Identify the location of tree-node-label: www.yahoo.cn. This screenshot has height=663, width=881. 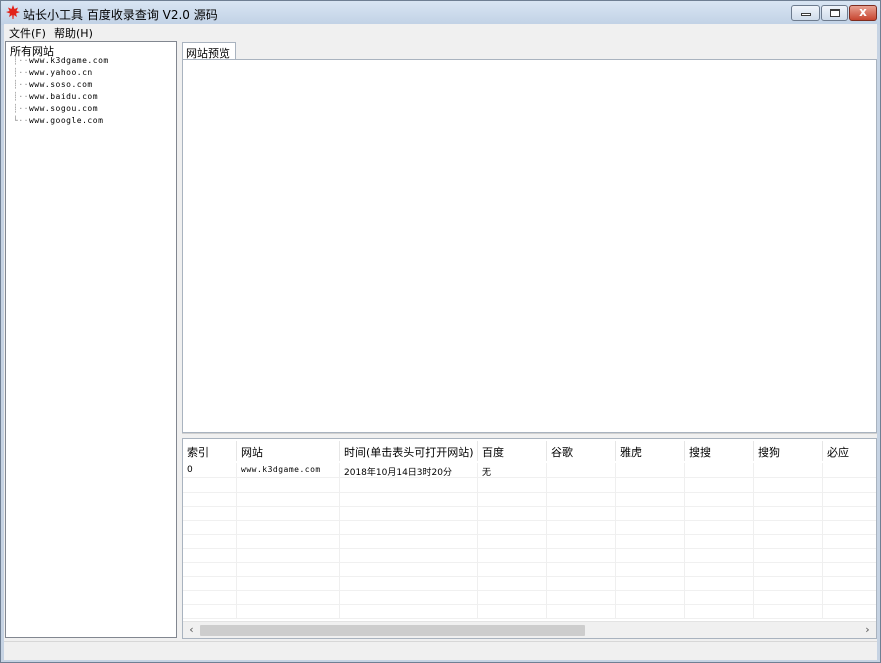
(60, 72).